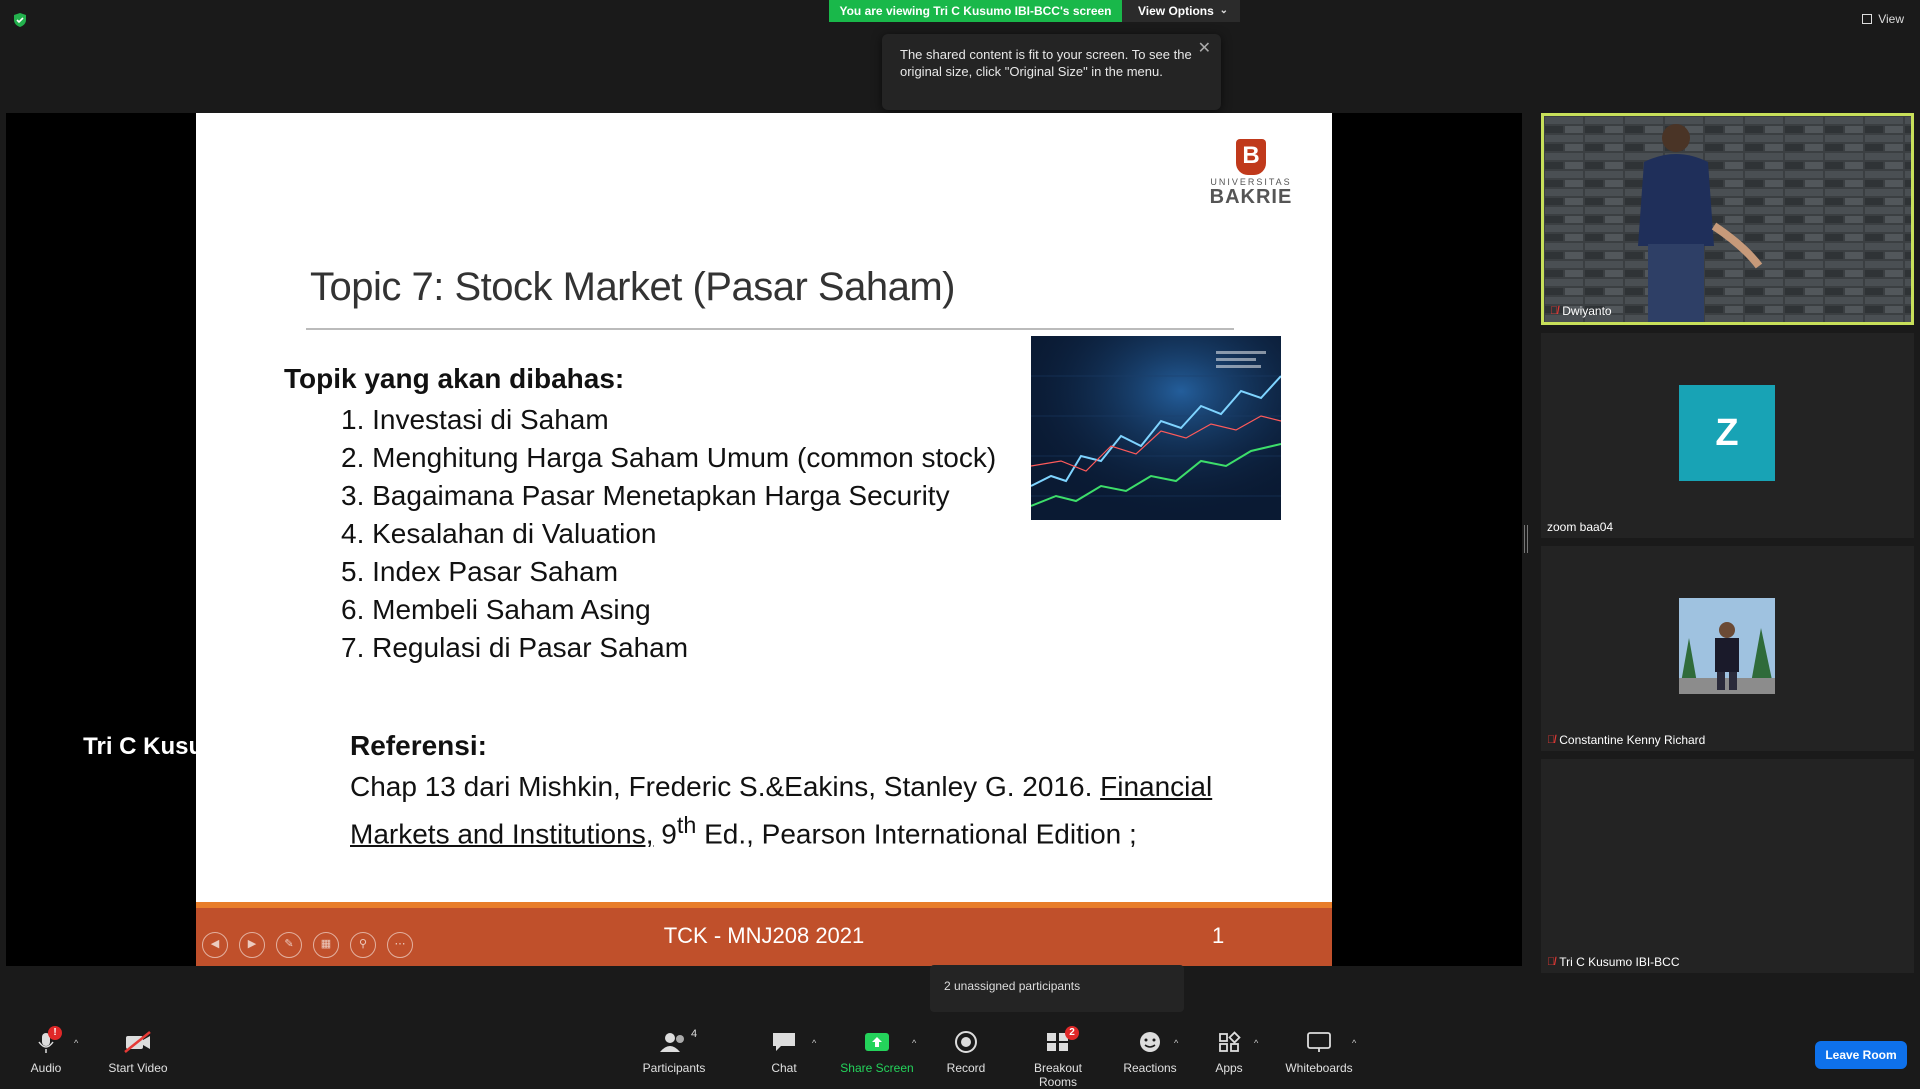  What do you see at coordinates (46, 1068) in the screenshot?
I see `audio-label: Audio` at bounding box center [46, 1068].